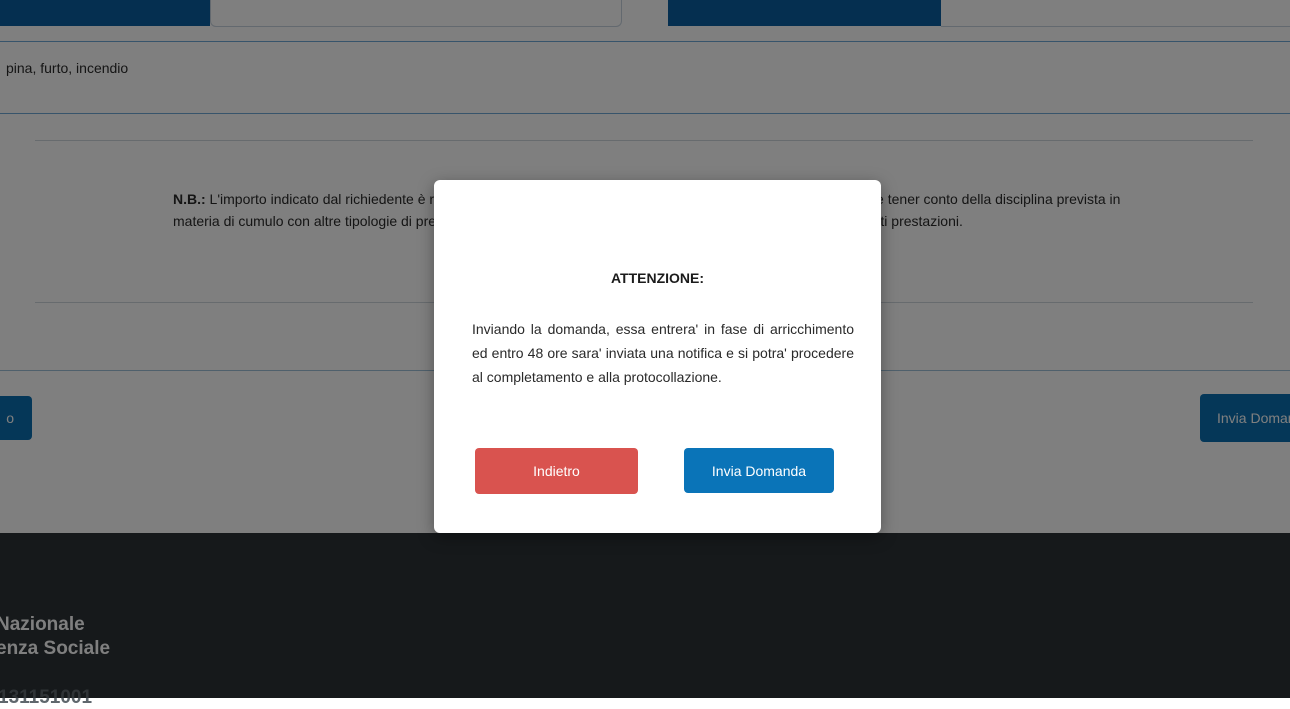  I want to click on dialog-send-button: Invia Domanda, so click(759, 470).